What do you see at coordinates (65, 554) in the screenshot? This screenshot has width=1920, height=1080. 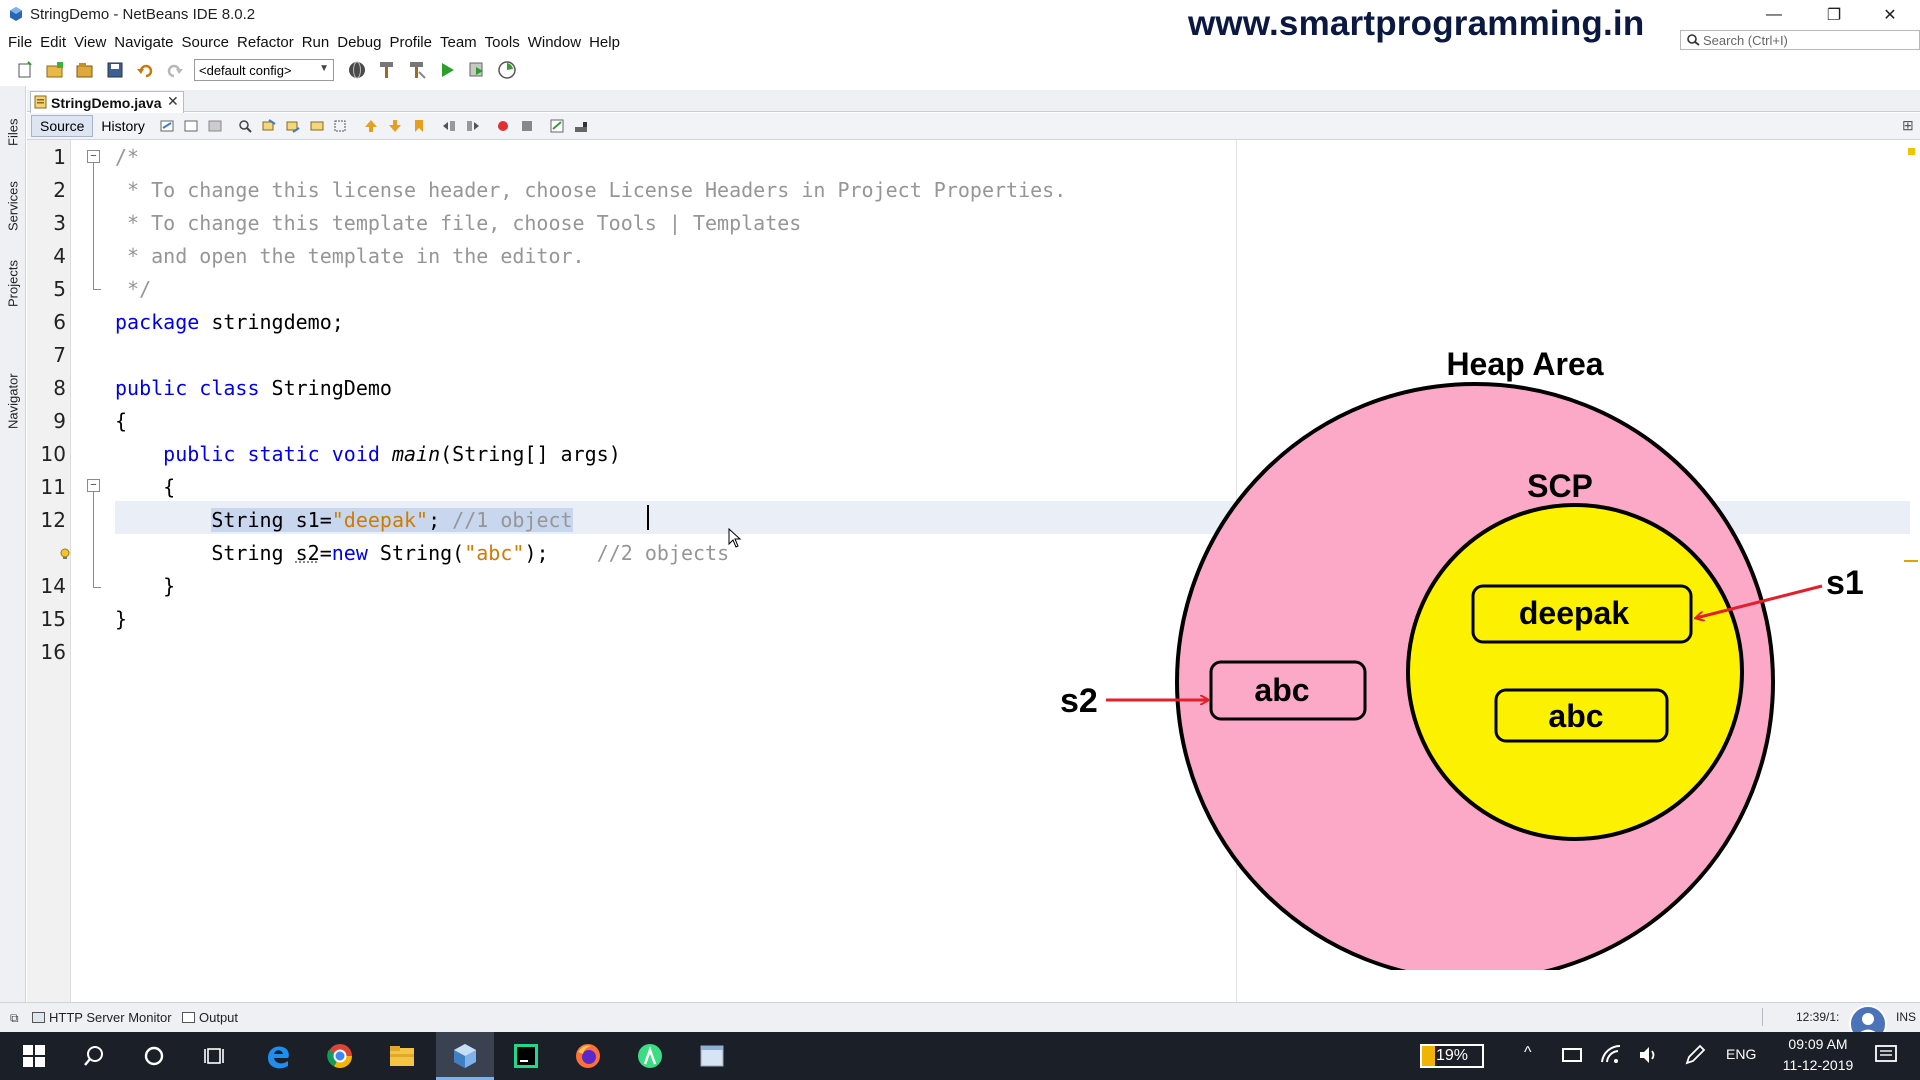 I see `warning-lightbulb-icon` at bounding box center [65, 554].